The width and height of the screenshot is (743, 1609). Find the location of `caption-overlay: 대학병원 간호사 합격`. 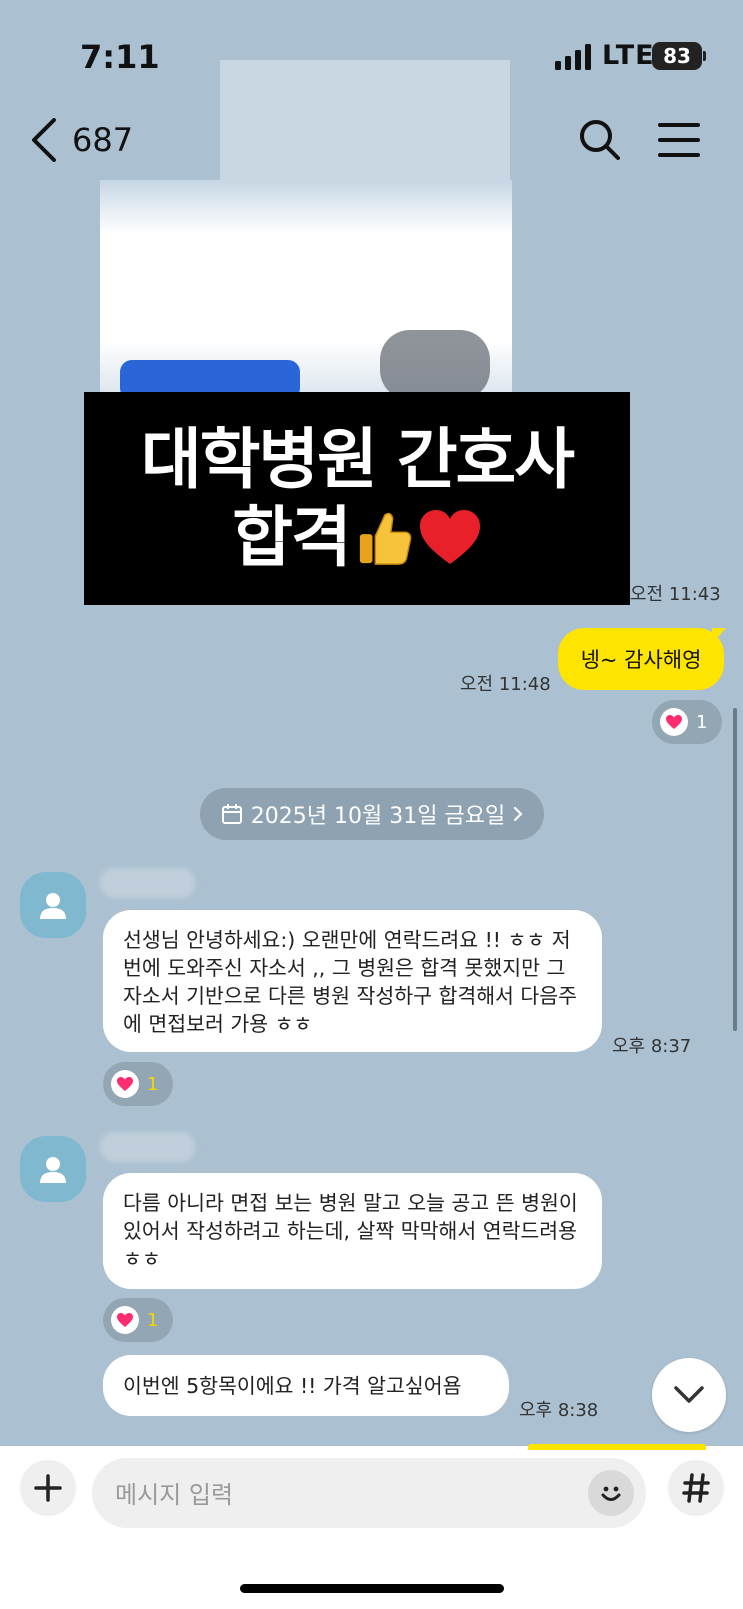

caption-overlay: 대학병원 간호사 합격 is located at coordinates (357, 498).